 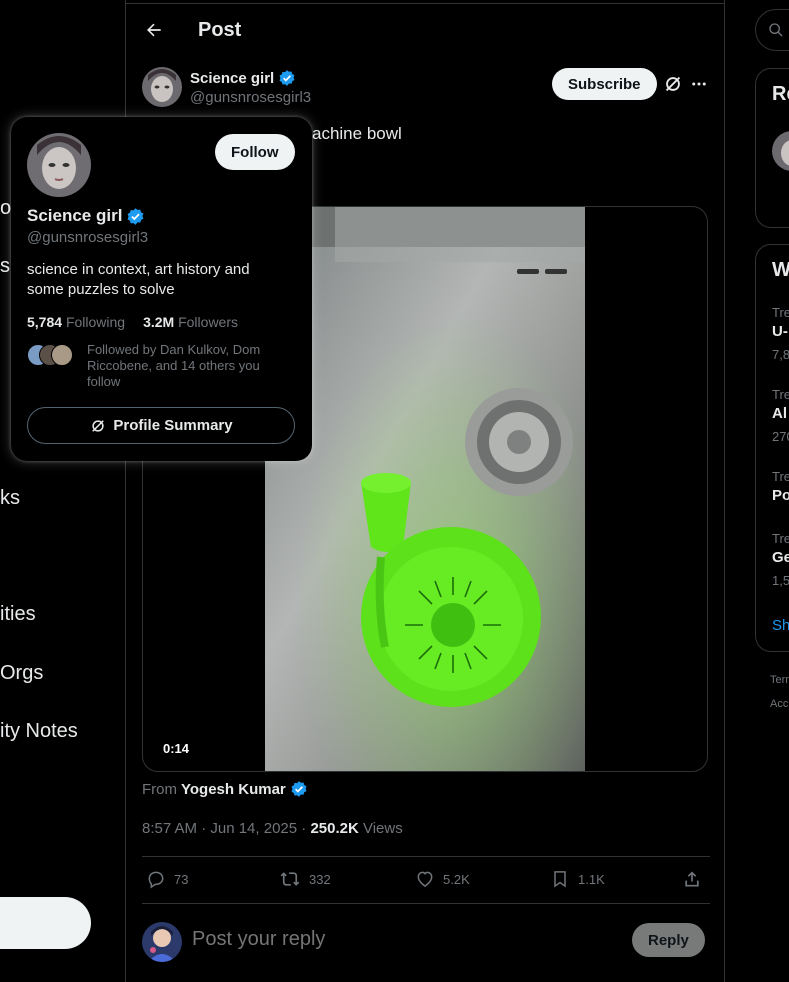 I want to click on reply-input, so click(x=392, y=939).